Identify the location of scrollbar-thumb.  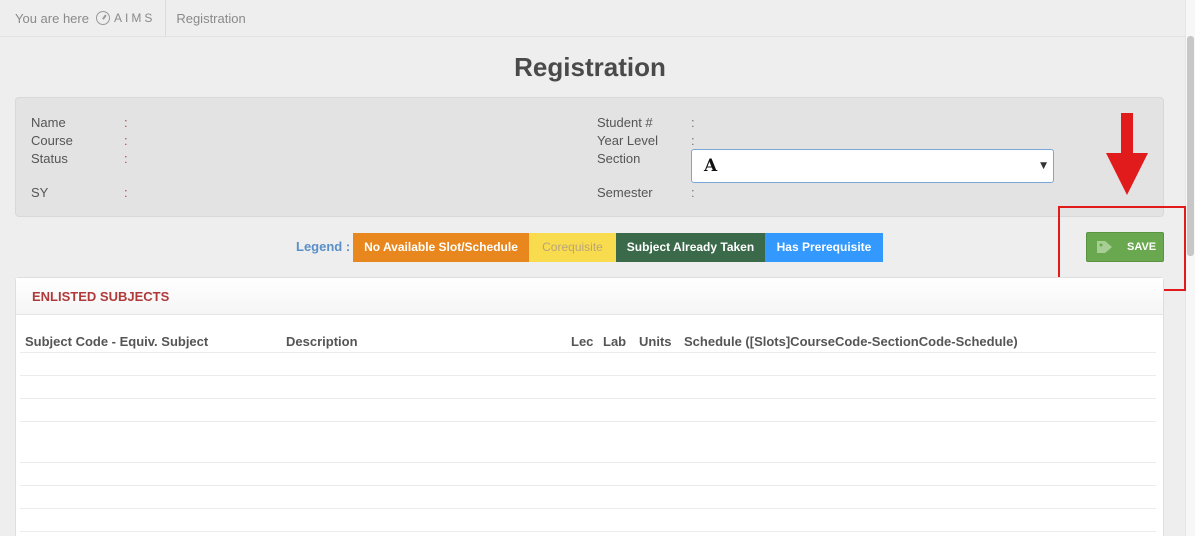
(1190, 146).